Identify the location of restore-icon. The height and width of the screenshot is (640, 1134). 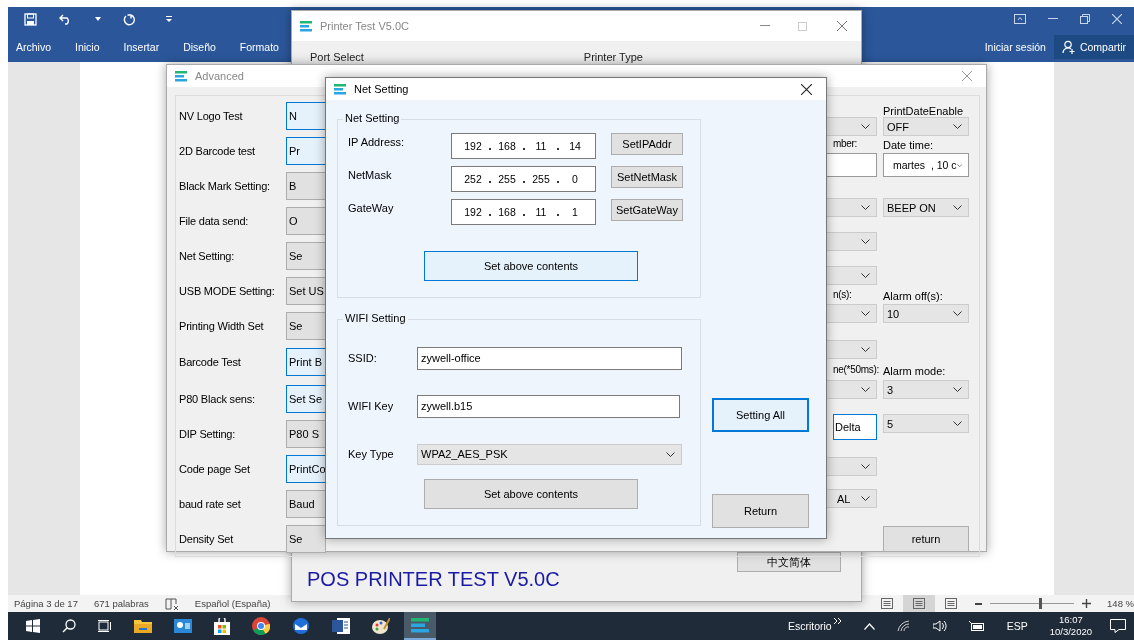
(1085, 19).